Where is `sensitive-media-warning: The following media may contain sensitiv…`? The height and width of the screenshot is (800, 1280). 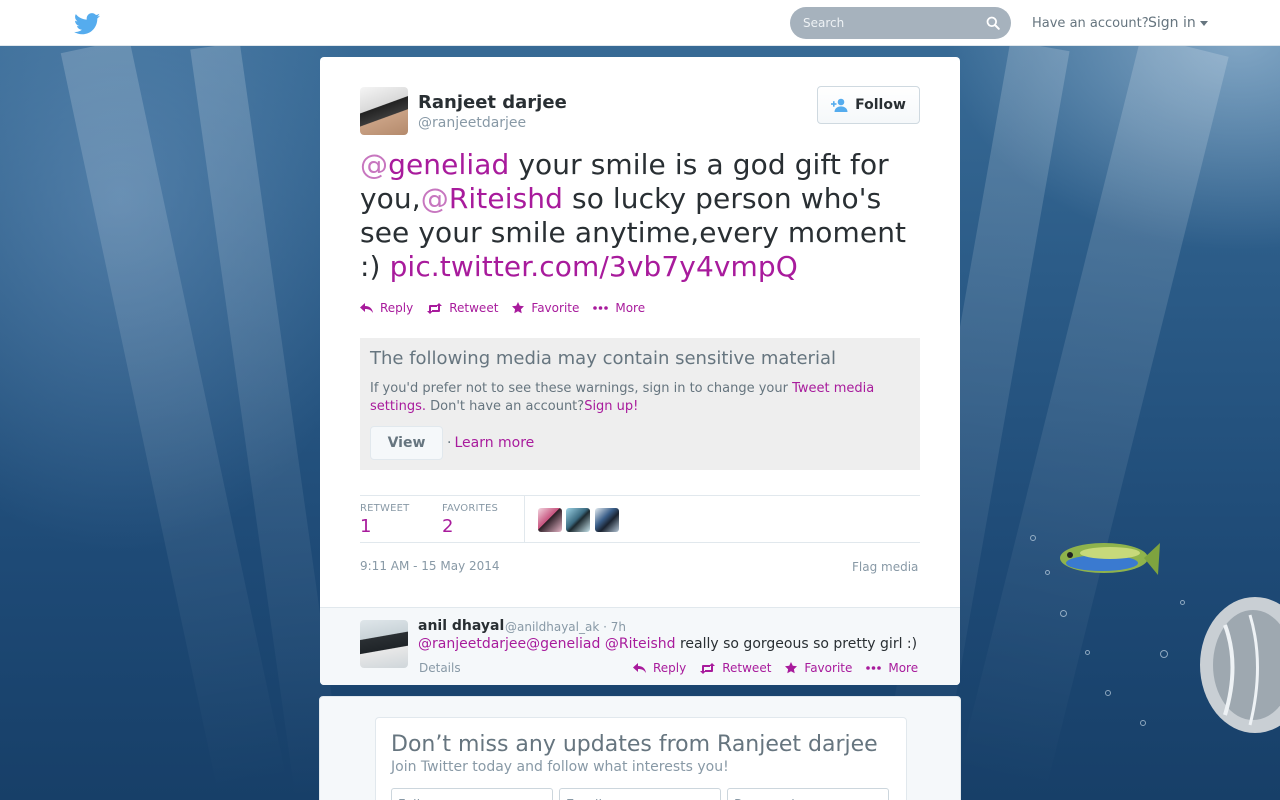
sensitive-media-warning: The following media may contain sensitiv… is located at coordinates (640, 404).